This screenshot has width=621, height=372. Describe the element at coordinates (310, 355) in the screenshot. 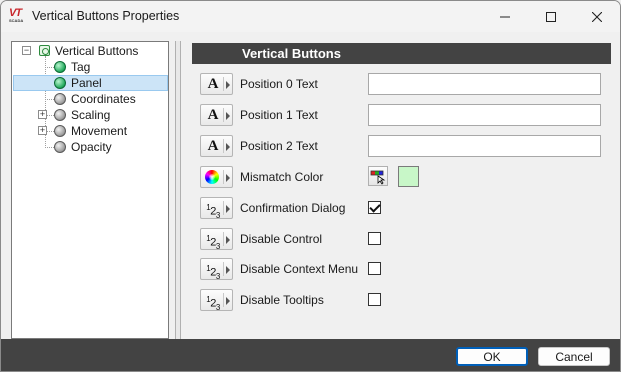

I see `dialog-footer: OK Cancel` at that location.